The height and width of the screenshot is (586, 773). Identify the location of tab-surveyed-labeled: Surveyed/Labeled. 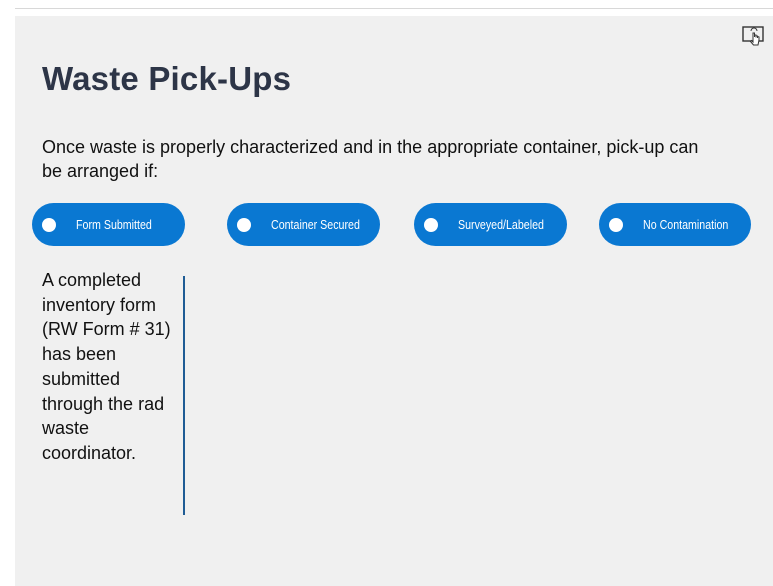
(490, 224).